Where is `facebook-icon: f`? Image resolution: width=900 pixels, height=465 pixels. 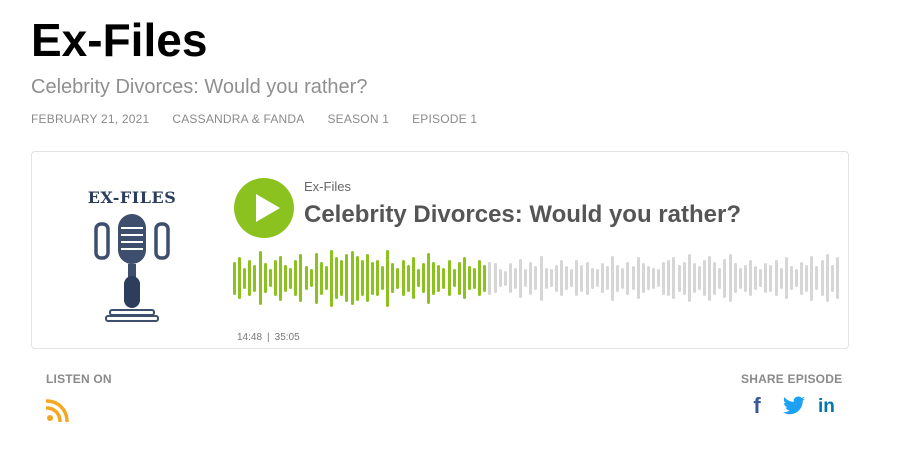 facebook-icon: f is located at coordinates (757, 406).